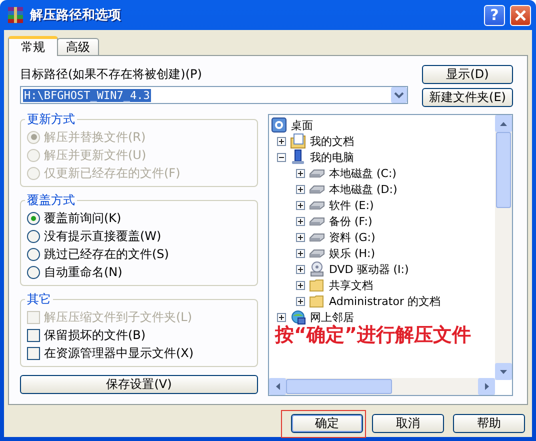 This screenshot has width=536, height=441. I want to click on option-label: 覆盖前询问(K), so click(83, 218).